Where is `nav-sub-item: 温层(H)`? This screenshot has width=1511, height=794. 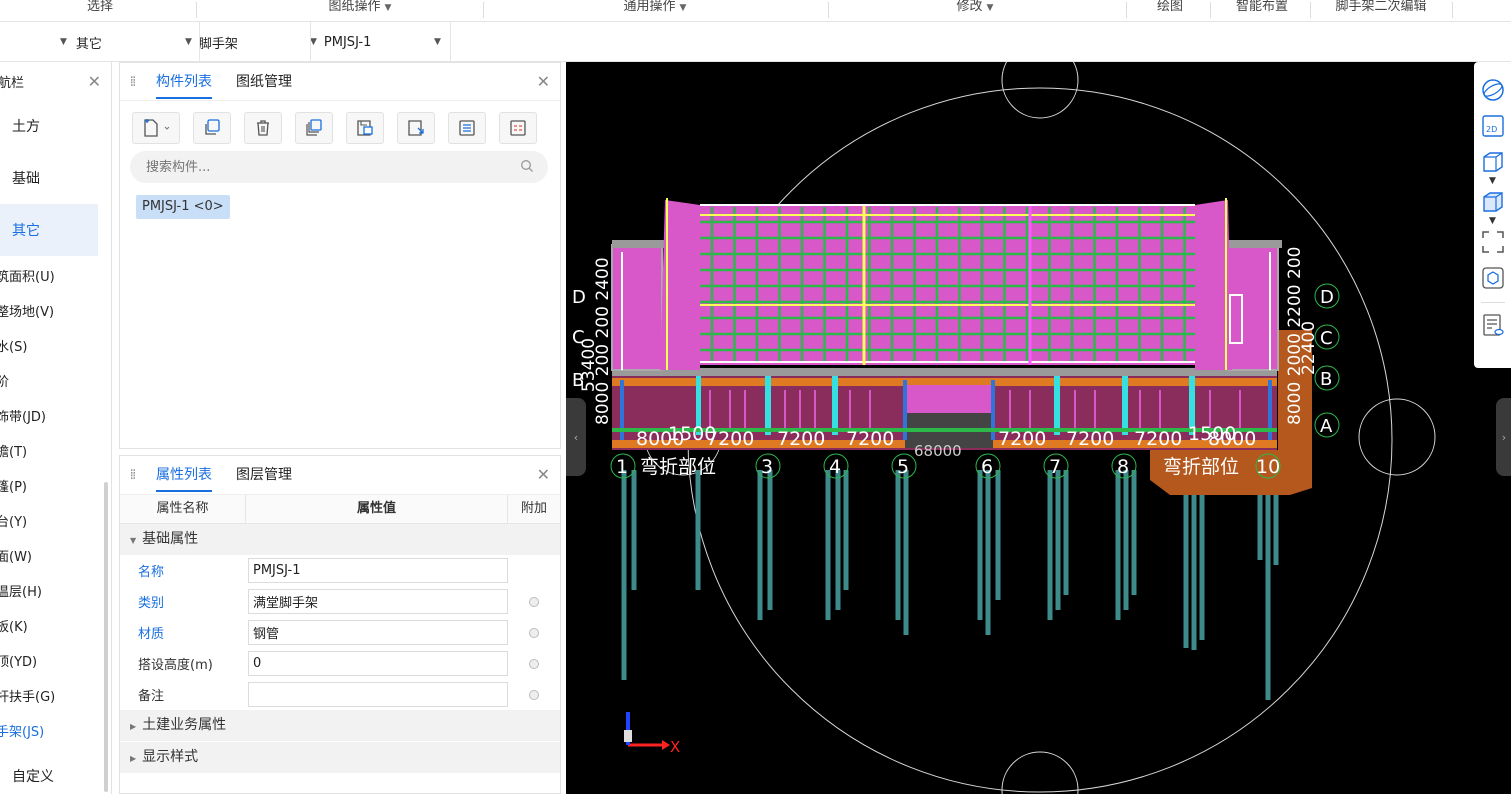 nav-sub-item: 温层(H) is located at coordinates (55, 592).